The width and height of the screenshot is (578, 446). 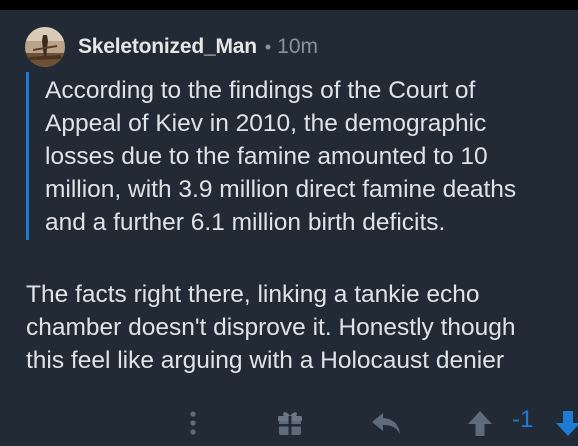 I want to click on comment-header: Skeletonized_Man • 10m, so click(x=171, y=47).